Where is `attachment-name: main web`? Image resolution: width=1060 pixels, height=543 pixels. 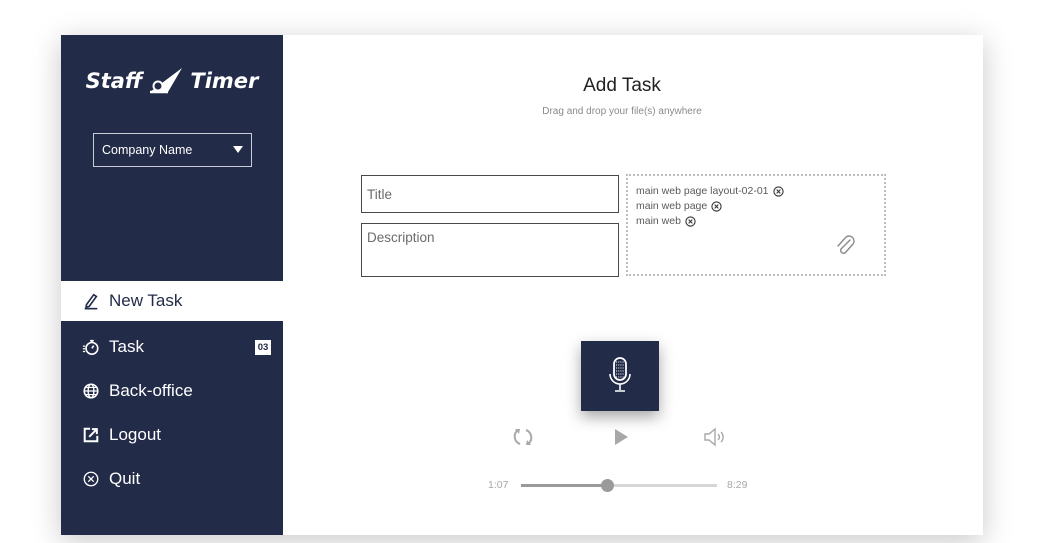 attachment-name: main web is located at coordinates (658, 221).